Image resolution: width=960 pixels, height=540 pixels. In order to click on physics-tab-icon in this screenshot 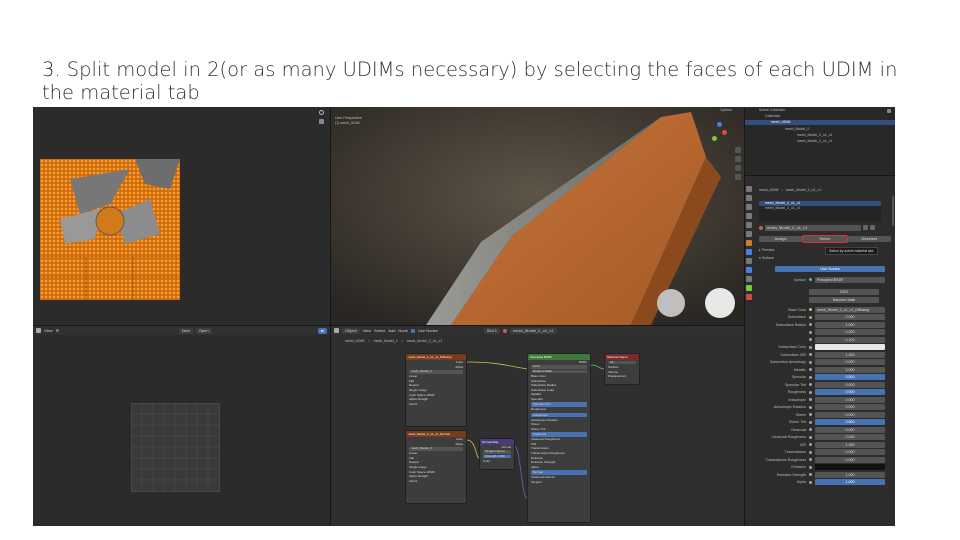, I will do `click(749, 270)`.